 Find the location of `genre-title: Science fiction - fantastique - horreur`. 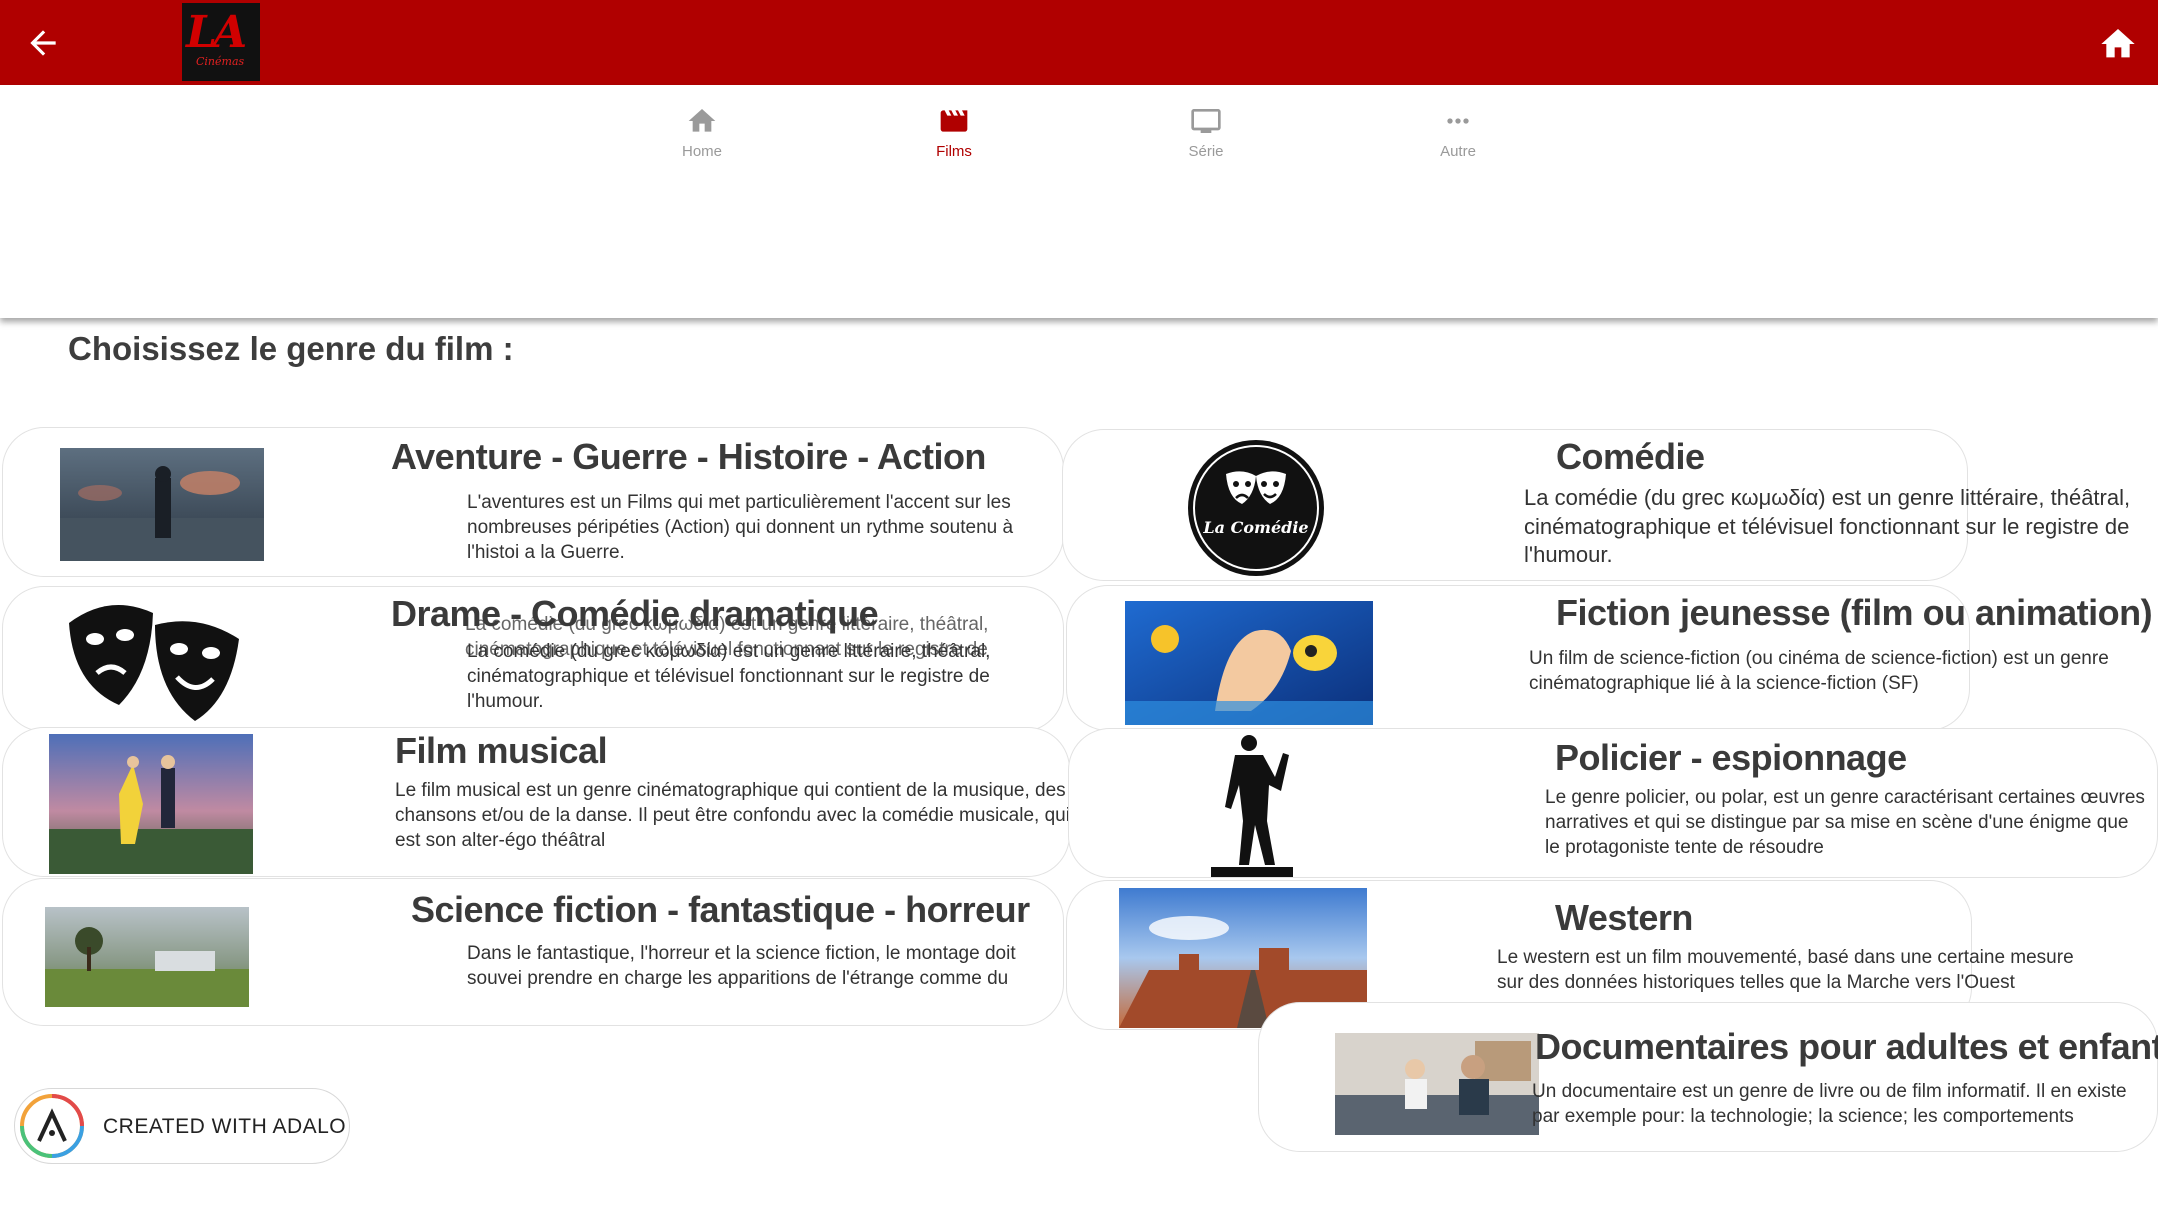

genre-title: Science fiction - fantastique - horreur is located at coordinates (720, 909).